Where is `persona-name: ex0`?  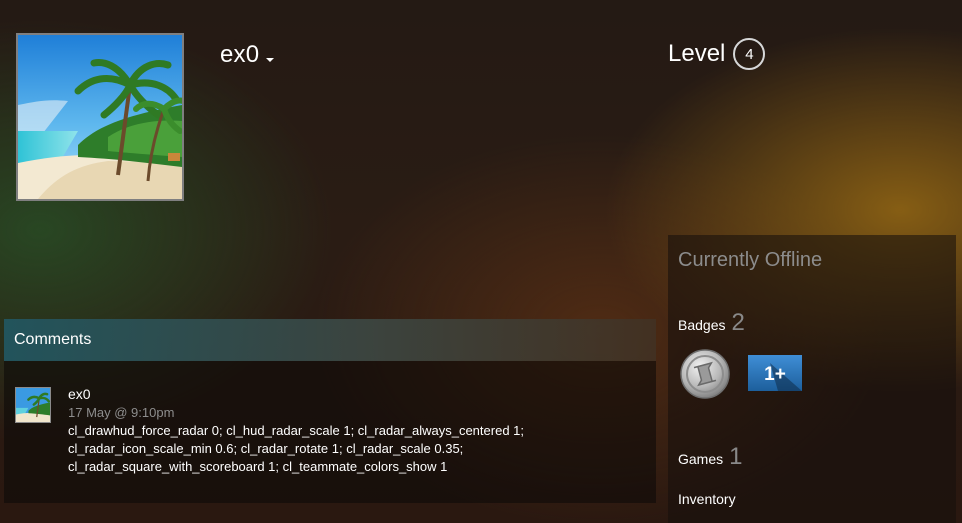 persona-name: ex0 is located at coordinates (240, 54).